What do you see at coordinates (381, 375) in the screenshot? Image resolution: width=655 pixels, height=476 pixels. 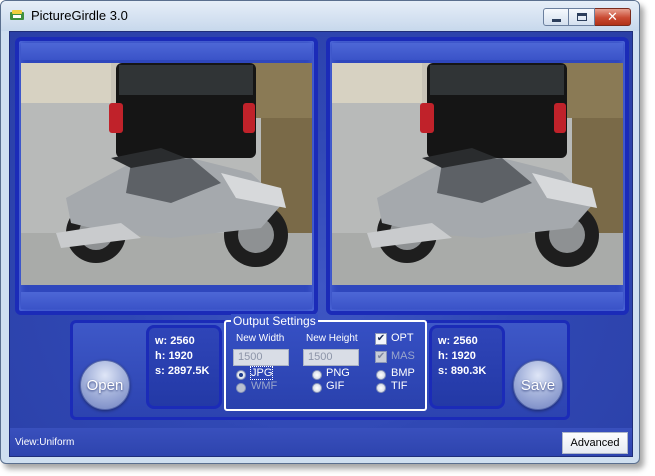 I see `bmp-radio` at bounding box center [381, 375].